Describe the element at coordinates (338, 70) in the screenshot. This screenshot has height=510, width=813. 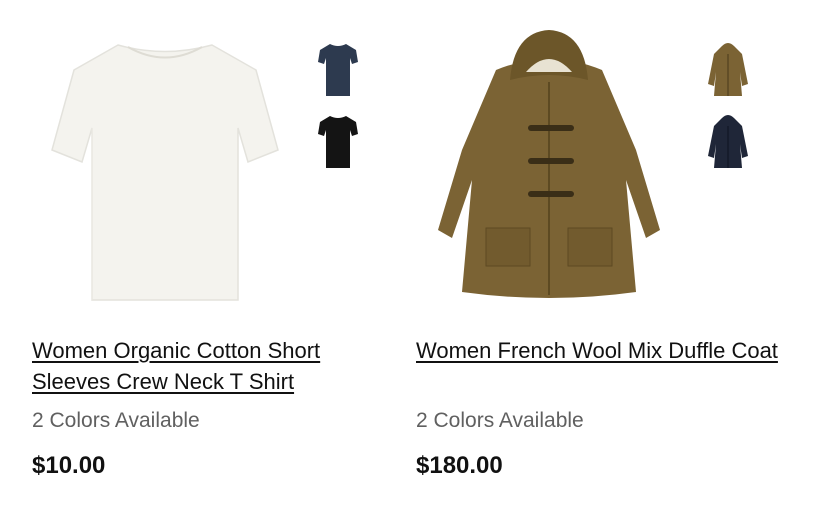
I see `navy-tshirt-swatch` at that location.